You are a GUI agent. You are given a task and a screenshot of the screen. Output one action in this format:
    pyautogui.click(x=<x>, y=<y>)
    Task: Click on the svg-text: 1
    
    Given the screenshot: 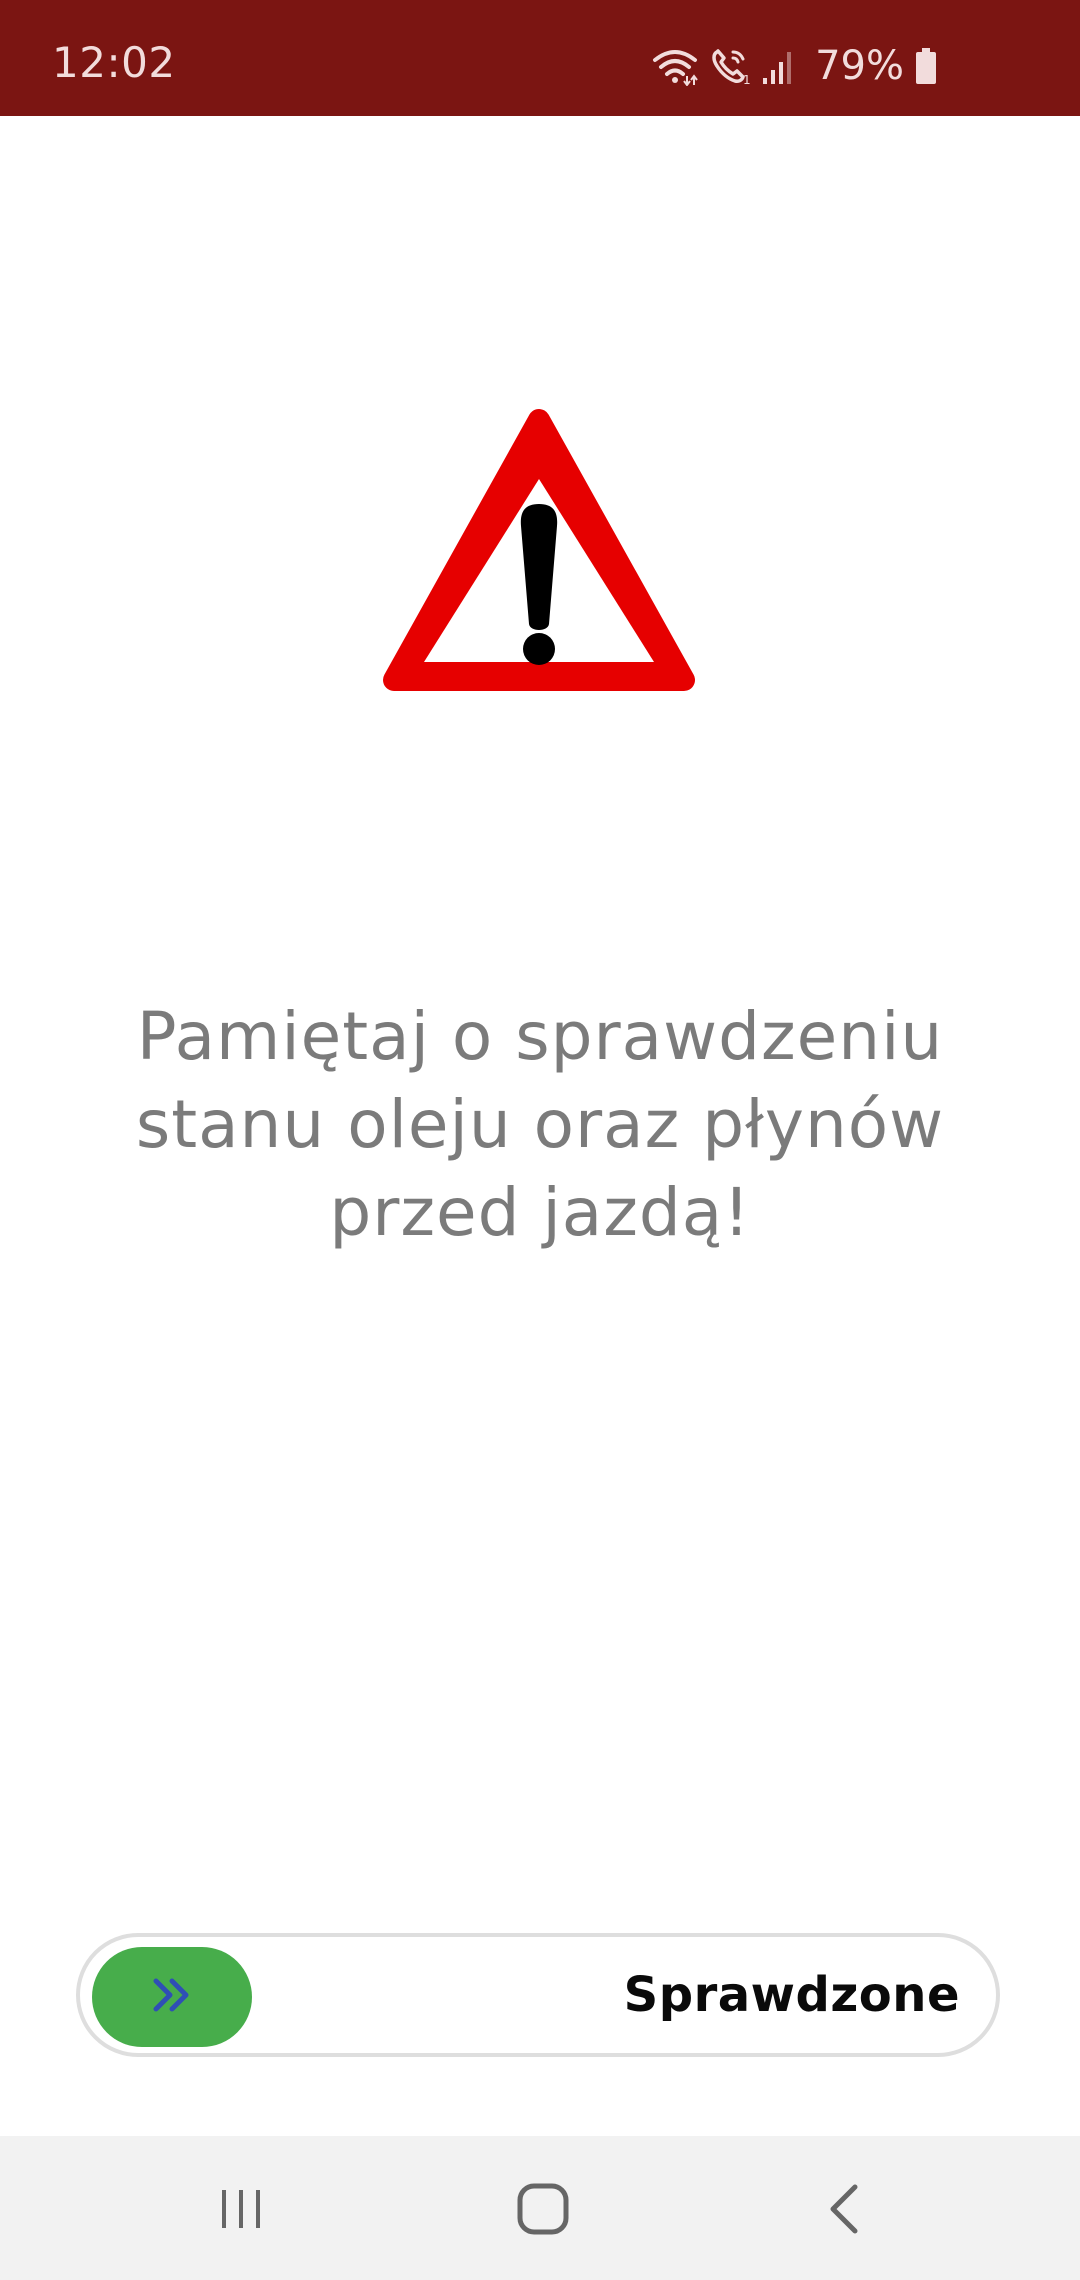 What is the action you would take?
    pyautogui.click(x=747, y=79)
    